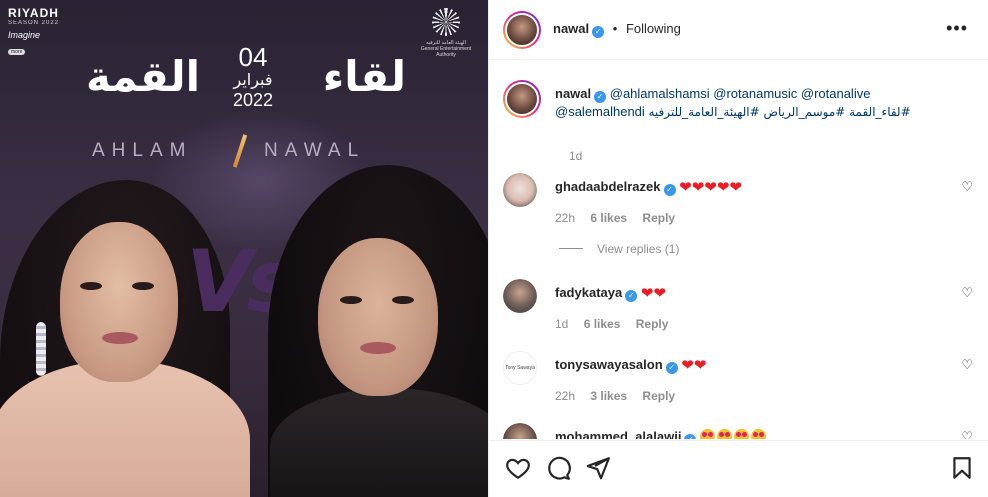  What do you see at coordinates (738, 30) in the screenshot?
I see `post-header: nawal ✓ • Following •••` at bounding box center [738, 30].